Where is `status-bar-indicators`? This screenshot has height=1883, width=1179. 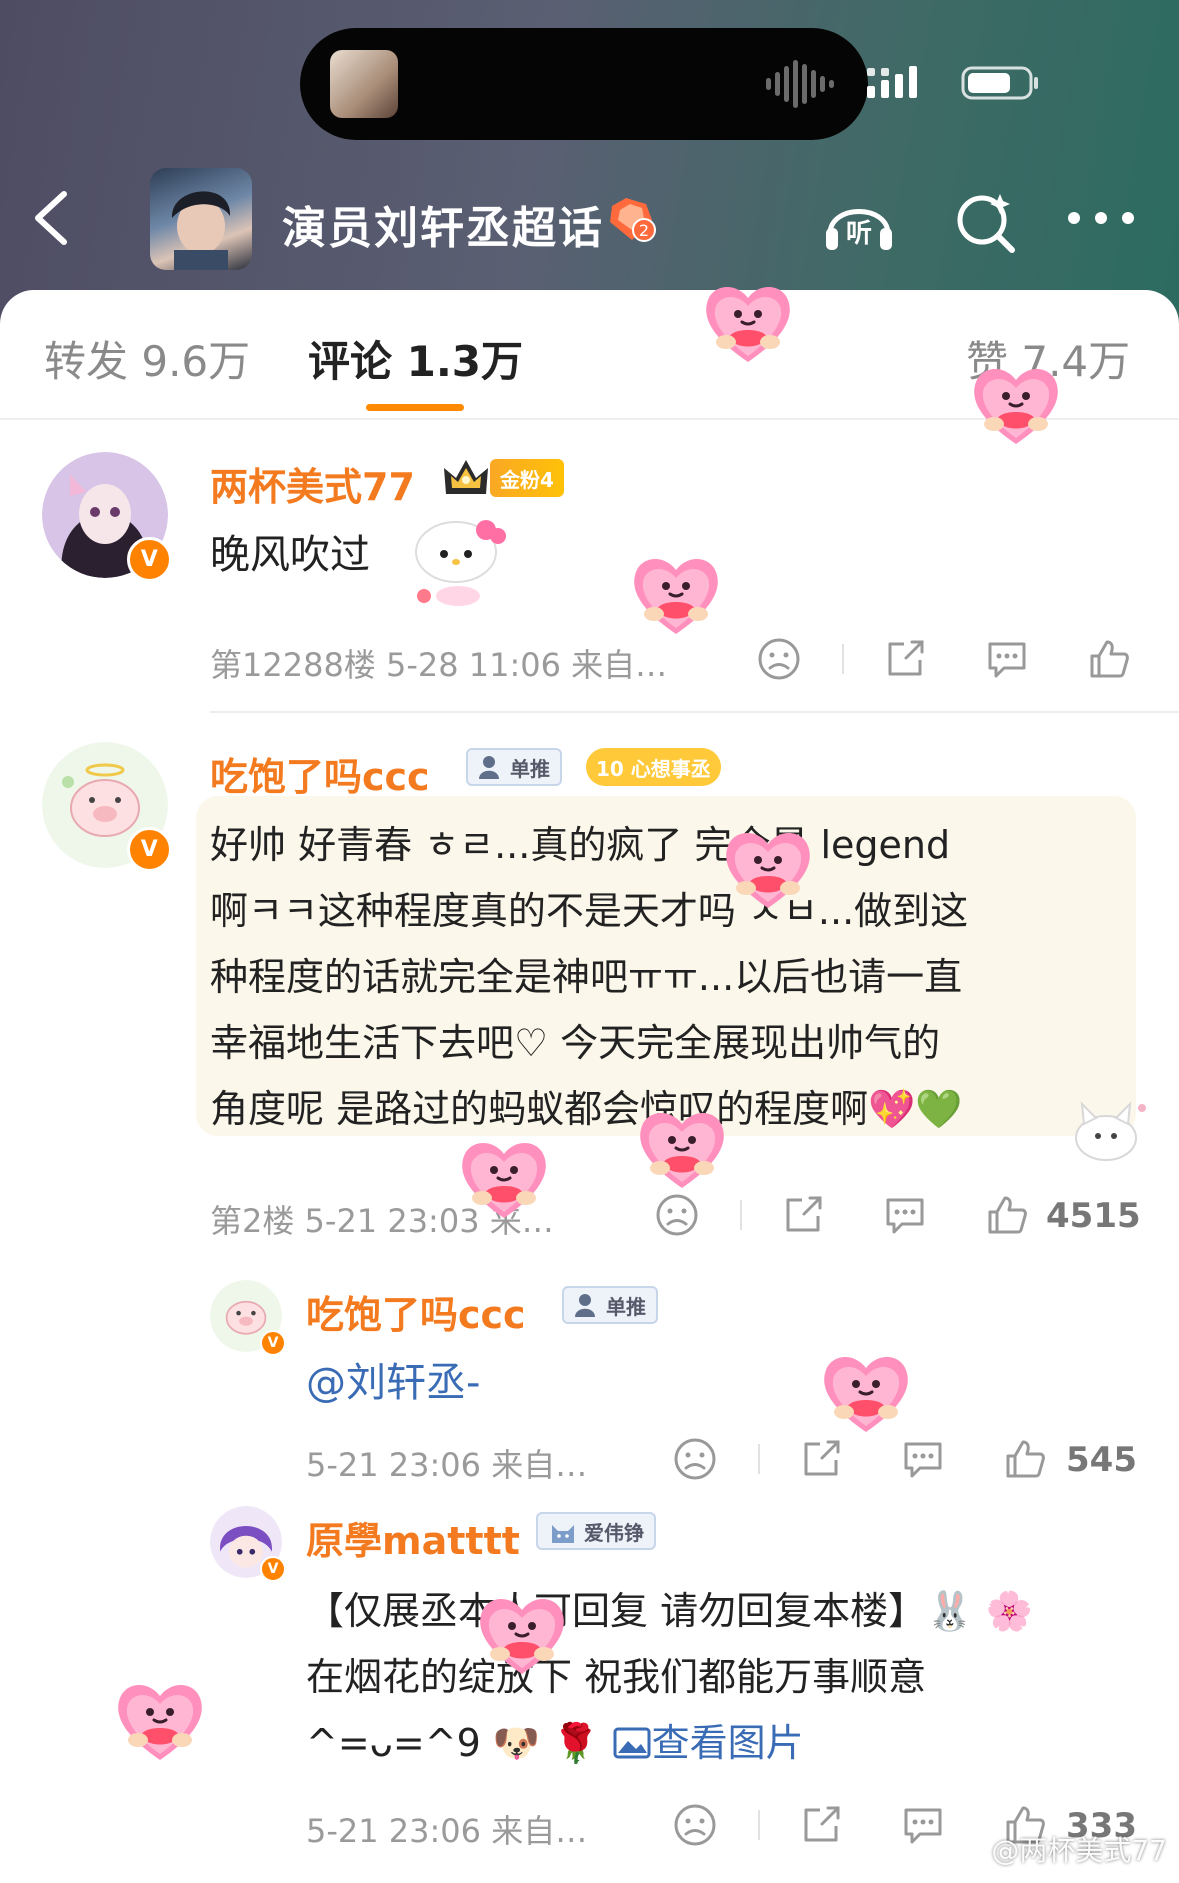
status-bar-indicators is located at coordinates (952, 83).